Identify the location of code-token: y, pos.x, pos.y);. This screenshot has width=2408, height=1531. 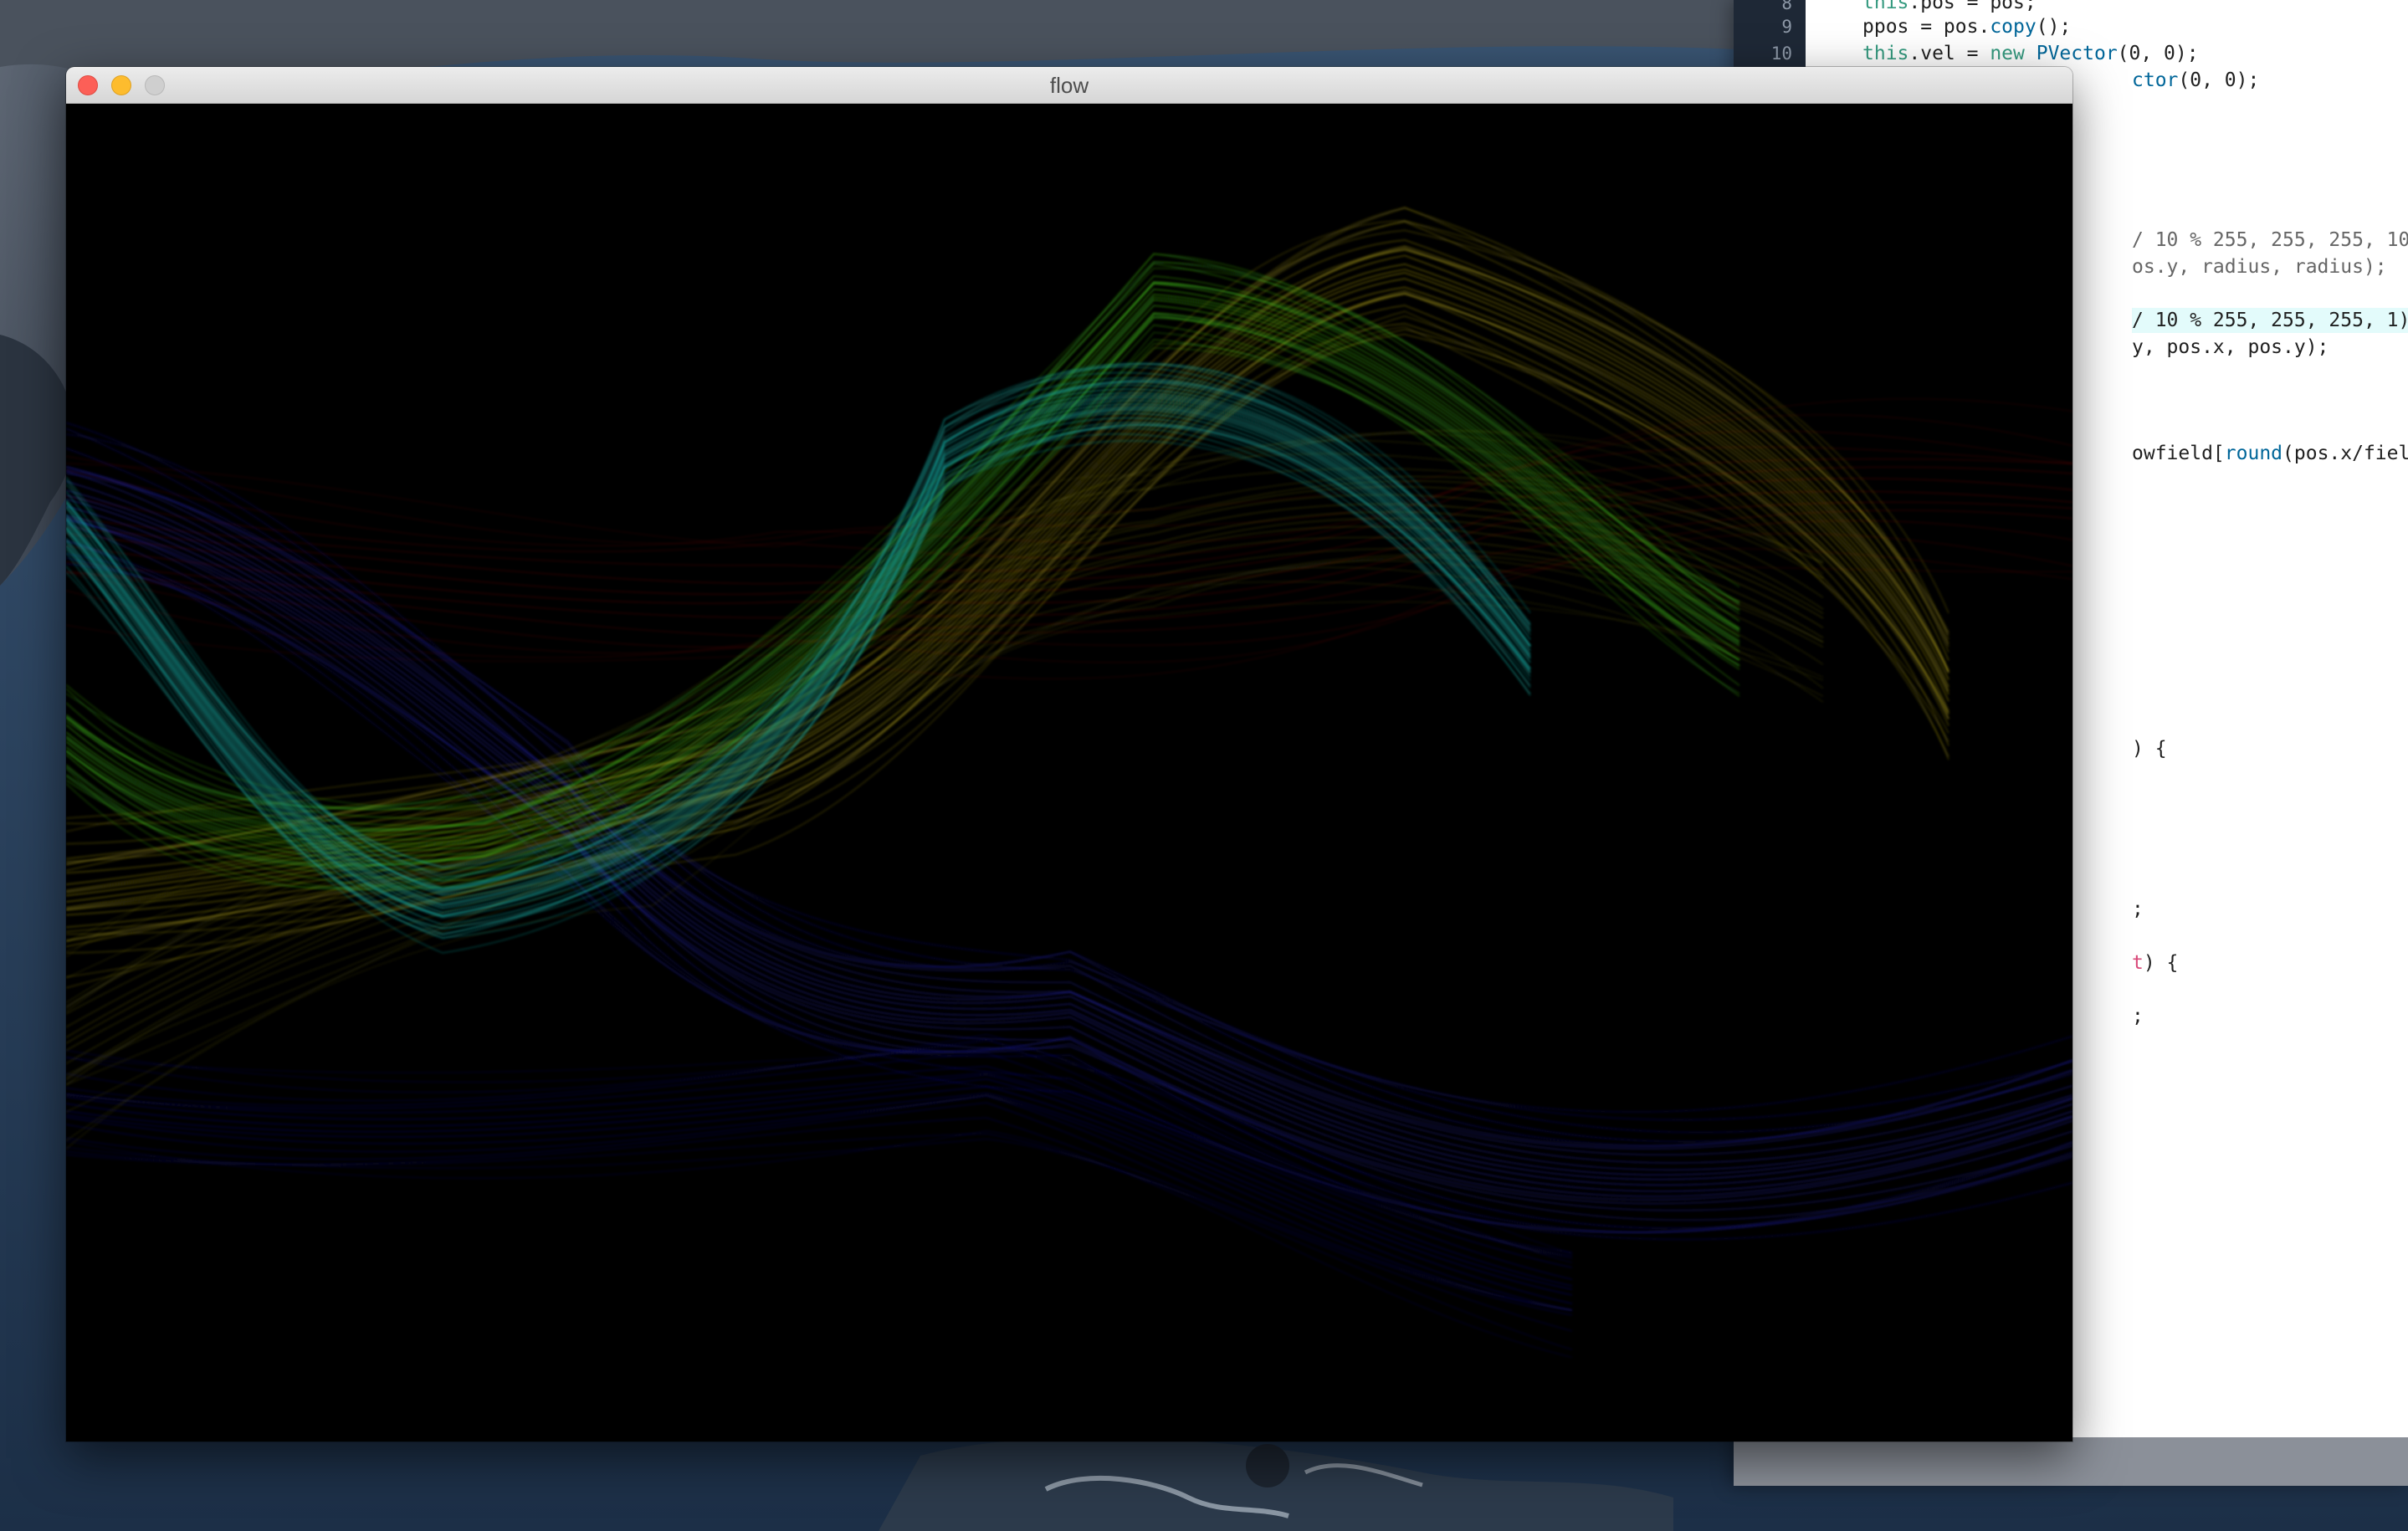
(2230, 347).